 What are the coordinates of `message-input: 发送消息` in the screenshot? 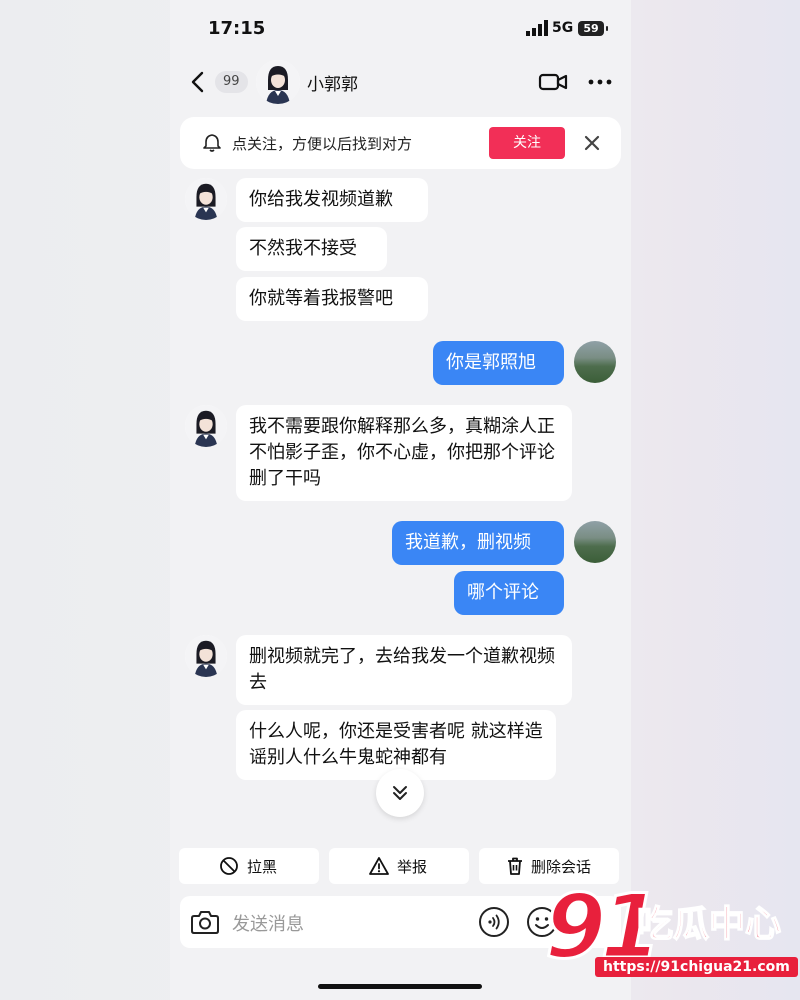 It's located at (268, 923).